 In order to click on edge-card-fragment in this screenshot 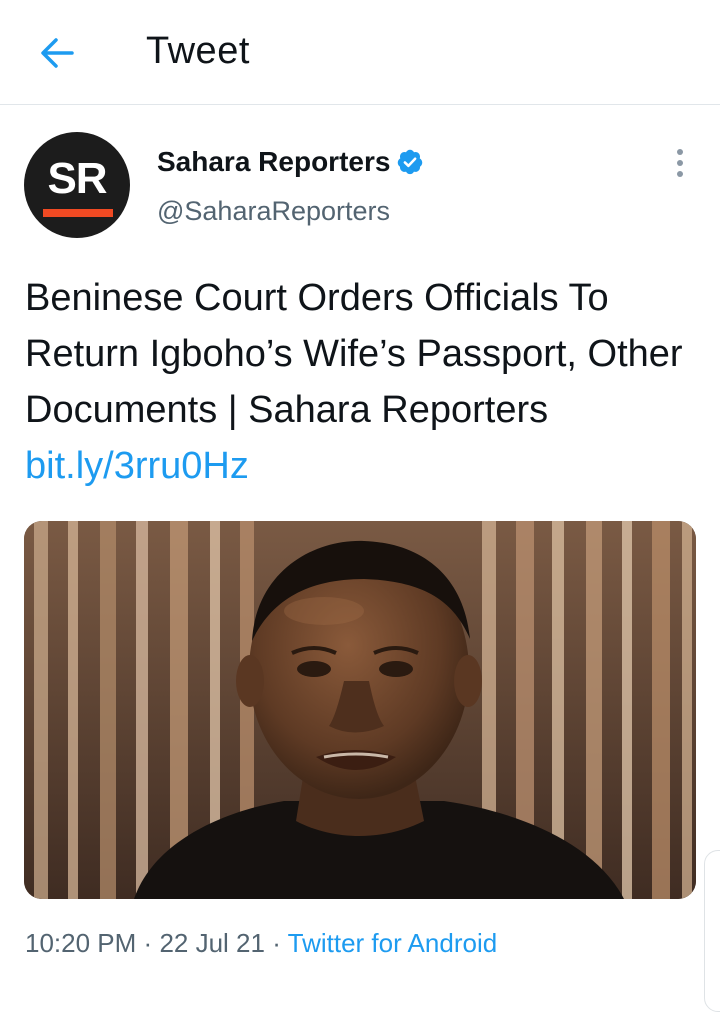, I will do `click(712, 931)`.